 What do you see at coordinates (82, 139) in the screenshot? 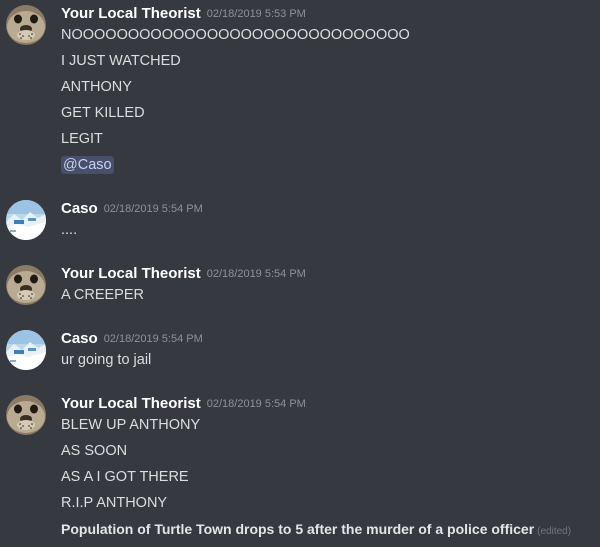
I see `message-text: LEGIT` at bounding box center [82, 139].